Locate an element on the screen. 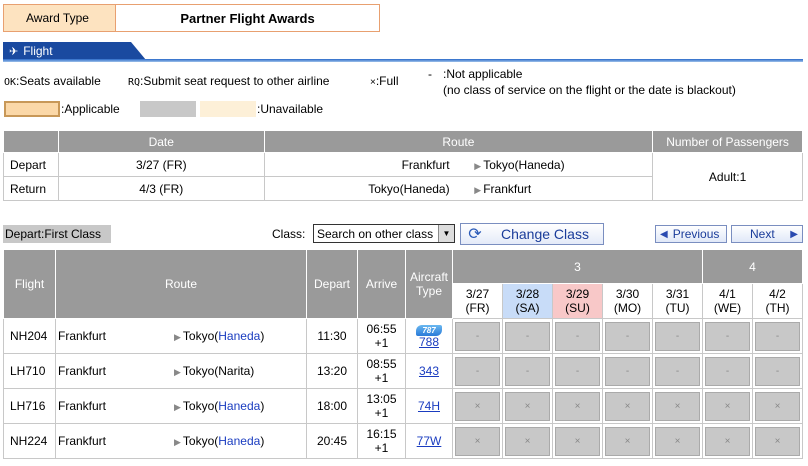  route-to-city: Tokyo( is located at coordinates (200, 406).